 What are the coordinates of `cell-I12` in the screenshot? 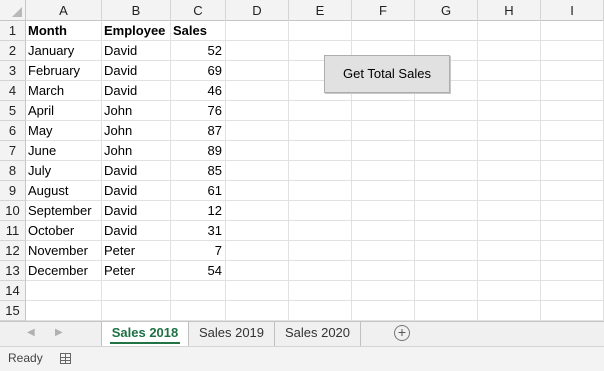 It's located at (572, 251).